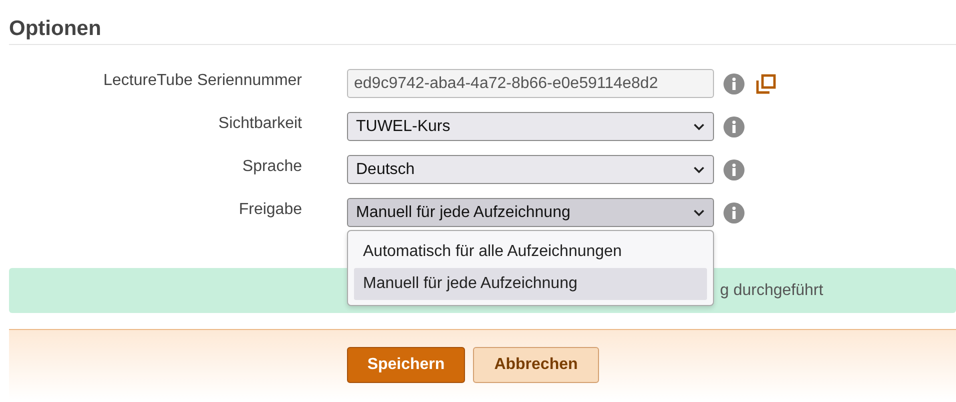 Image resolution: width=956 pixels, height=402 pixels. Describe the element at coordinates (271, 166) in the screenshot. I see `field-label: Sprache` at that location.